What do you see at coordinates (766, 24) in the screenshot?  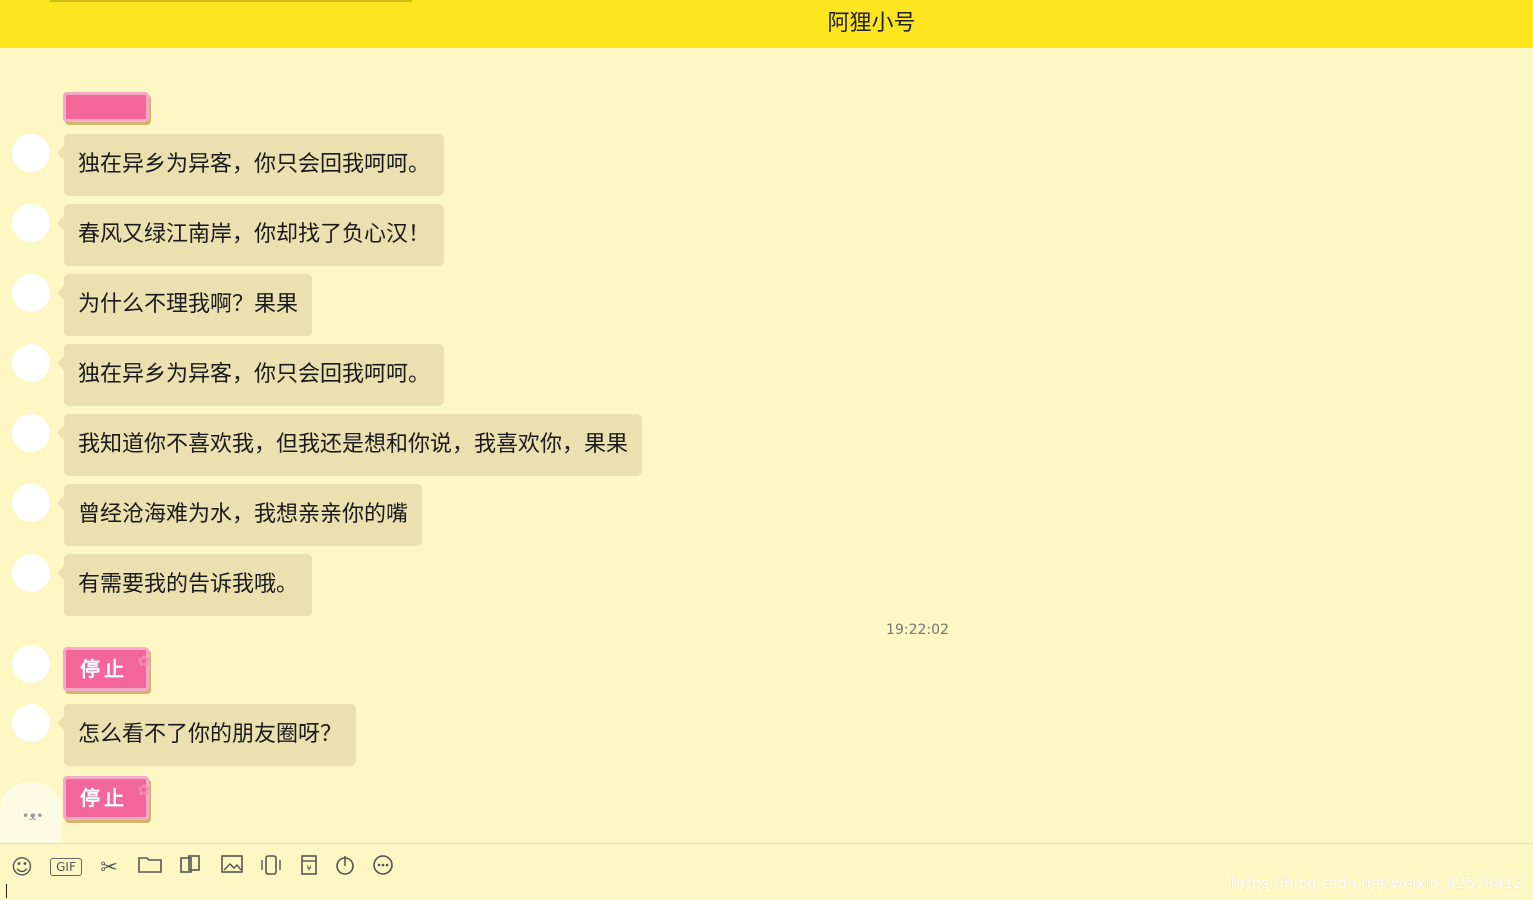 I see `title-bar: 阿狸小号` at bounding box center [766, 24].